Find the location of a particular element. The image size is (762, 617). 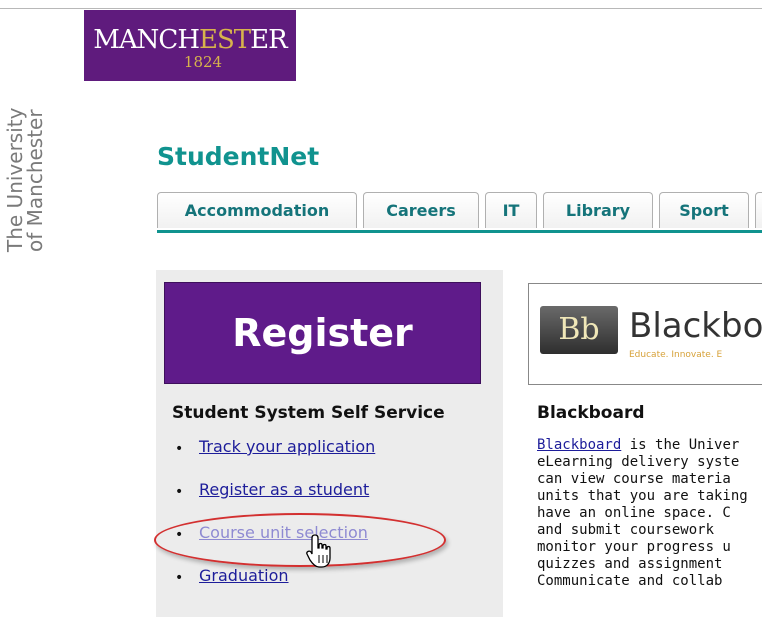

top-divider is located at coordinates (381, 8).